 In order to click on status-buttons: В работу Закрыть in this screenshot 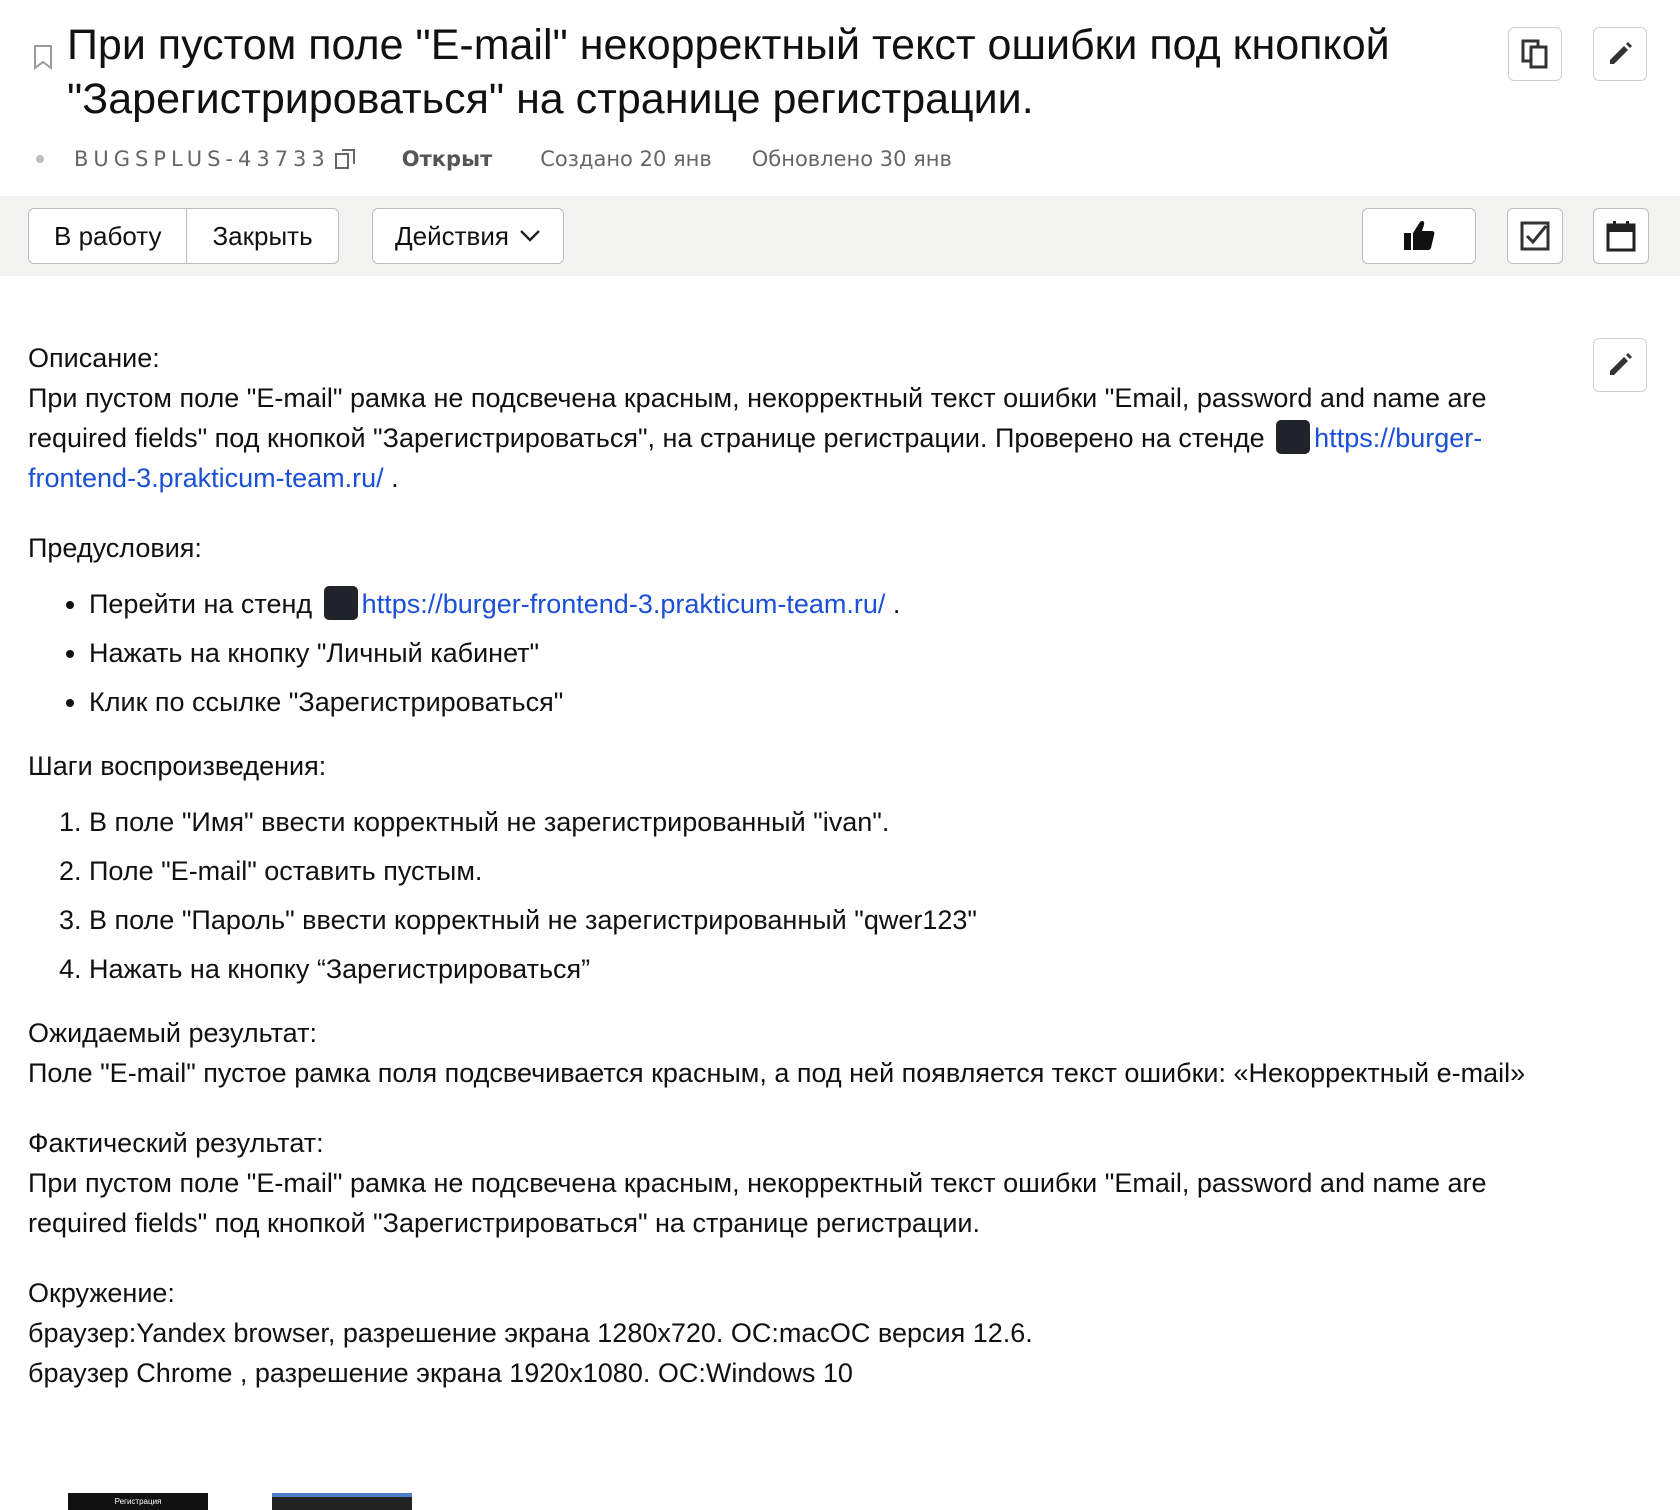, I will do `click(183, 236)`.